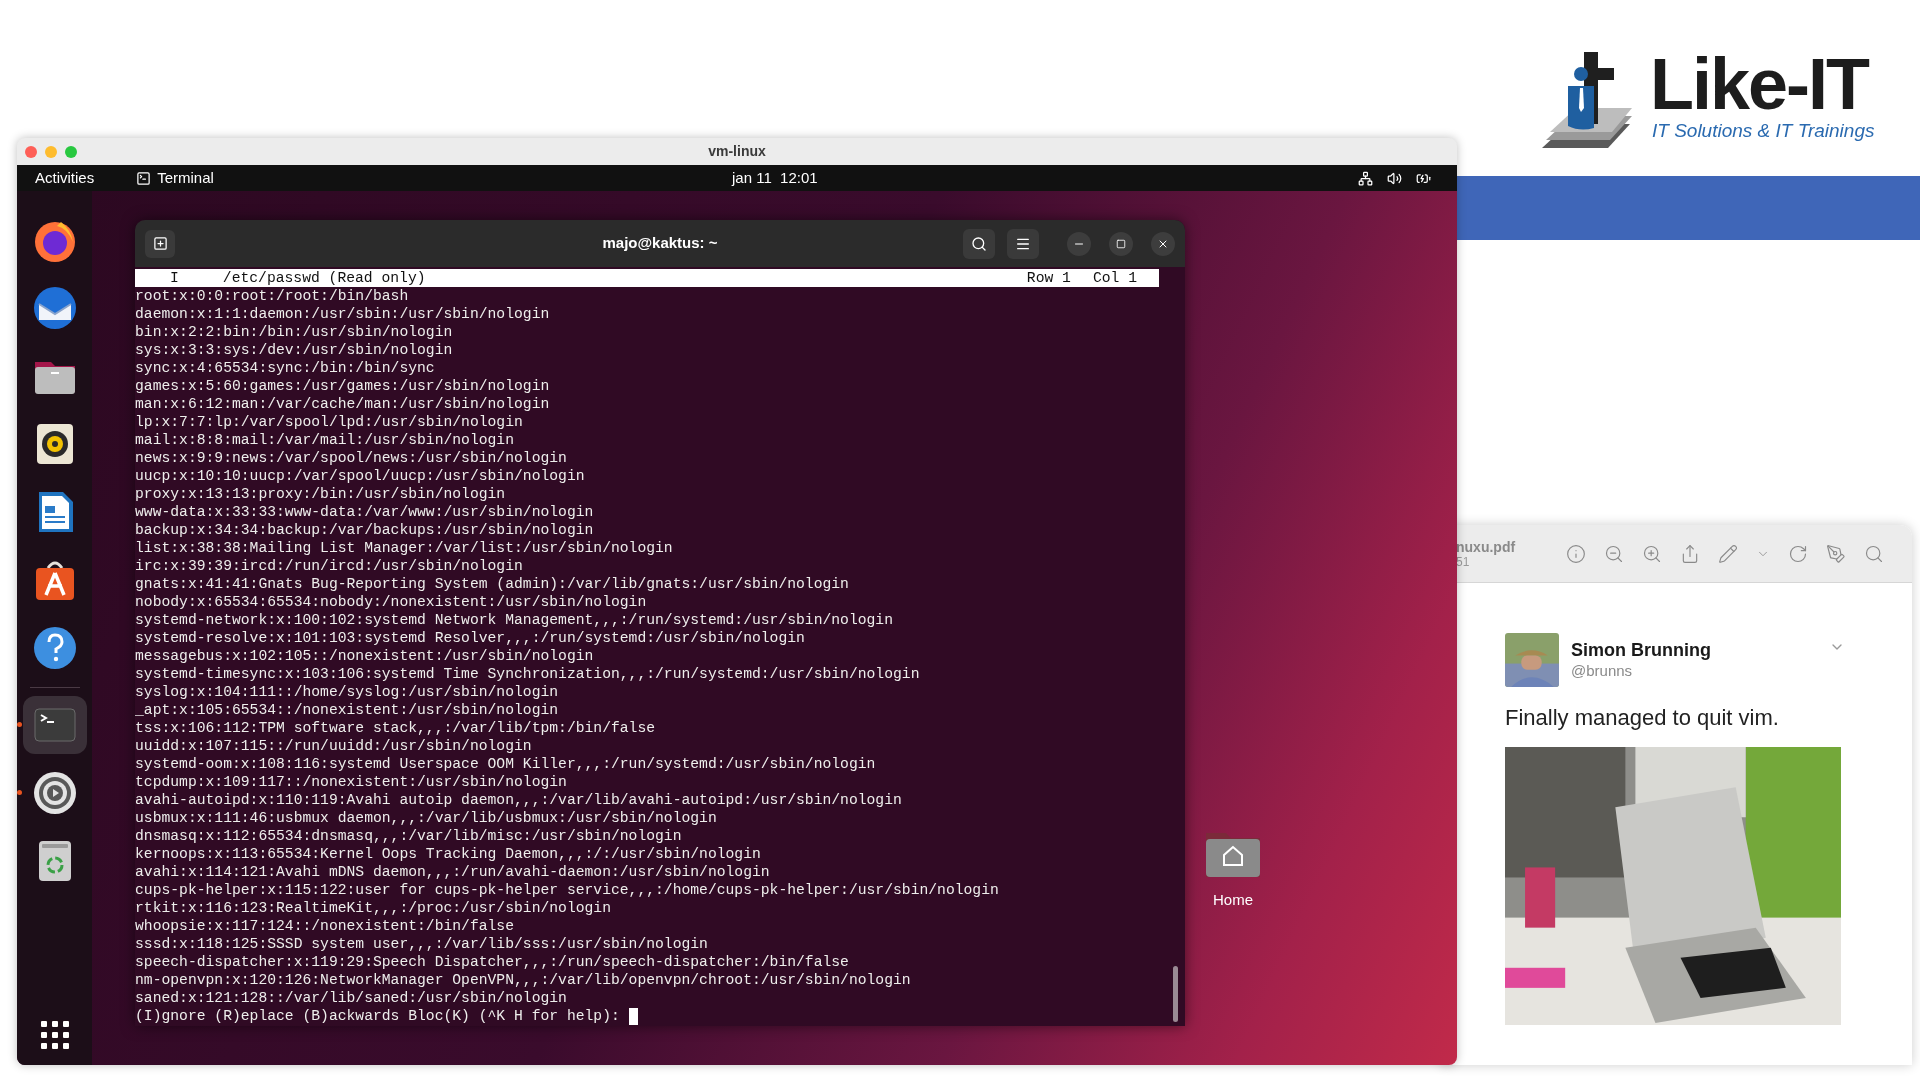 Image resolution: width=1920 pixels, height=1080 pixels. I want to click on terminal-line: sssd:x:118:125:SSSD system user,,,:/var/lib/sss:/usr/sbin/nologin, so click(421, 944).